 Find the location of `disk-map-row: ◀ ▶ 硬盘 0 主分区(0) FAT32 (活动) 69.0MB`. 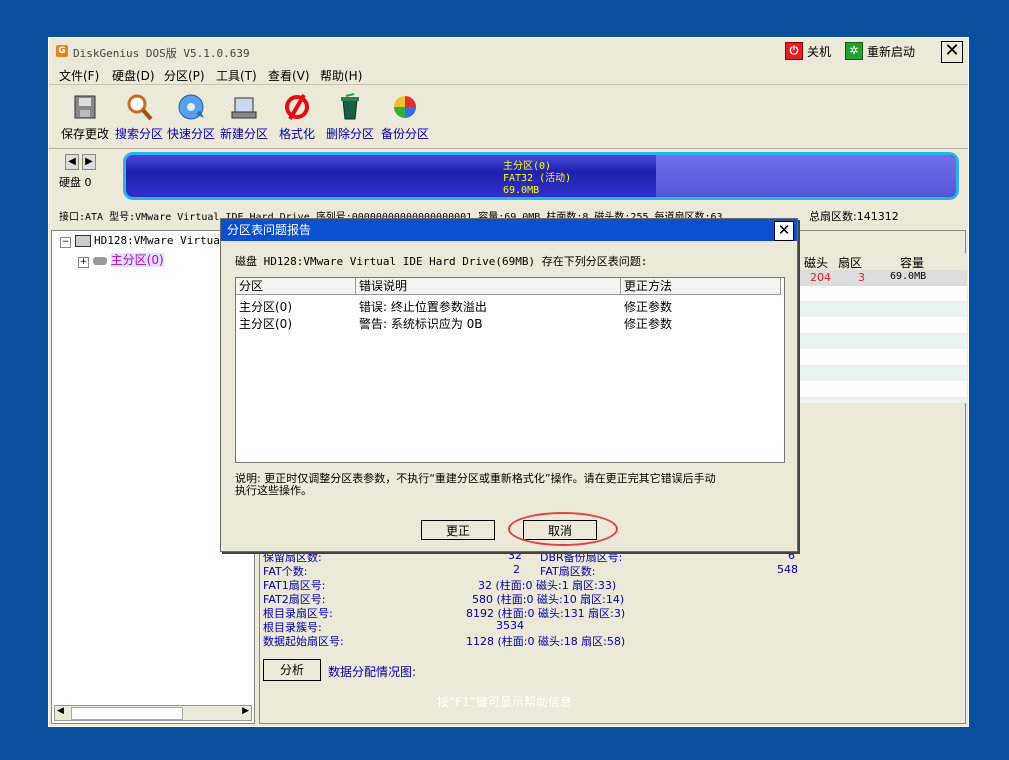

disk-map-row: ◀ ▶ 硬盘 0 主分区(0) FAT32 (活动) 69.0MB is located at coordinates (508, 177).